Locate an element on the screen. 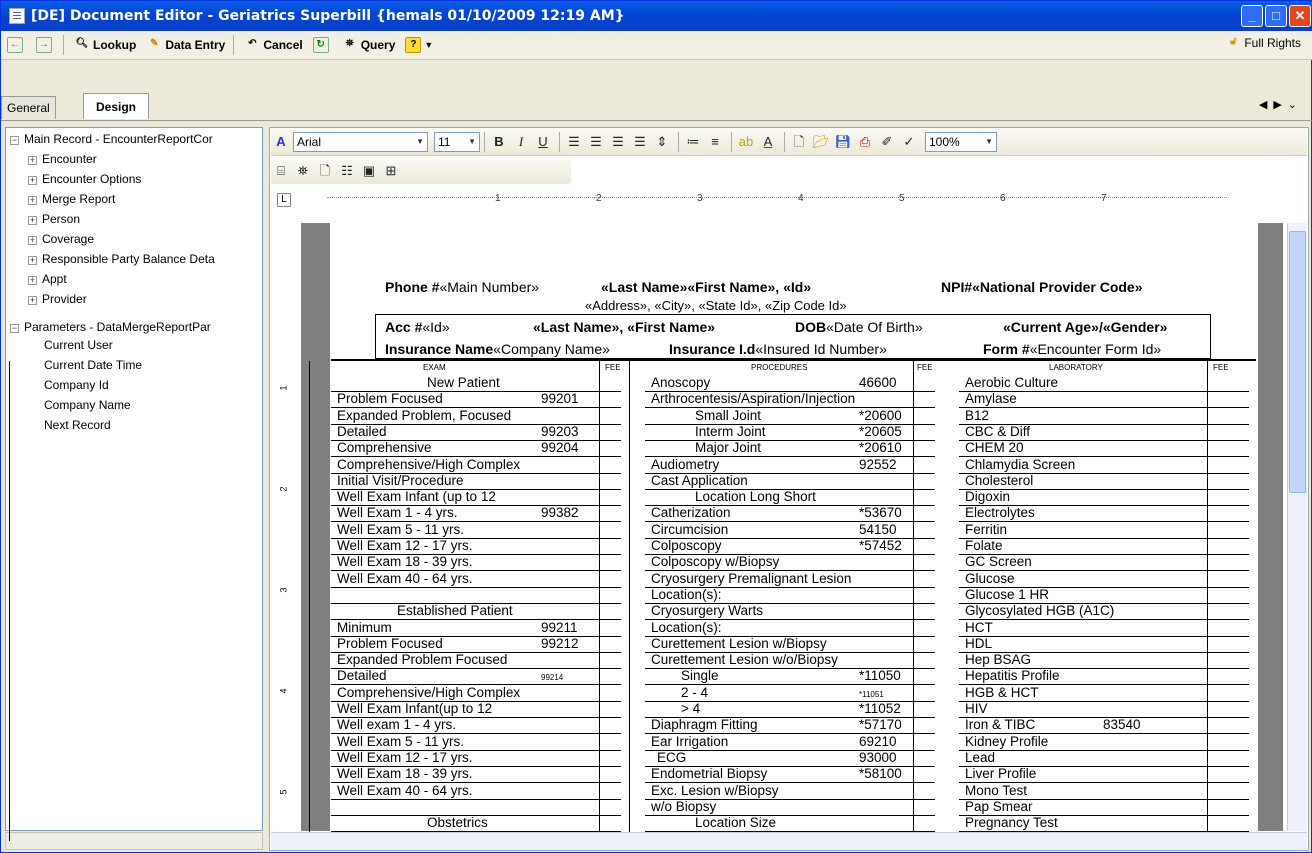 The image size is (1312, 853). ruler-number: 1 is located at coordinates (498, 198).